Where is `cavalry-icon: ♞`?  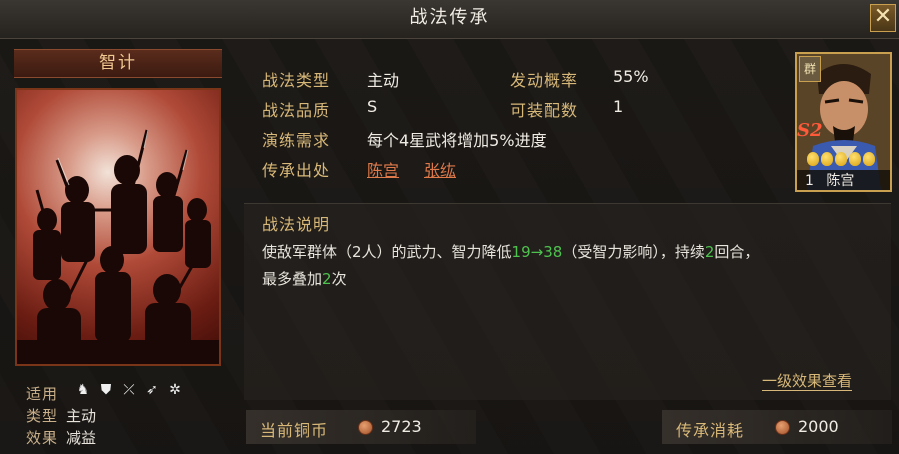
cavalry-icon: ♞ is located at coordinates (83, 390).